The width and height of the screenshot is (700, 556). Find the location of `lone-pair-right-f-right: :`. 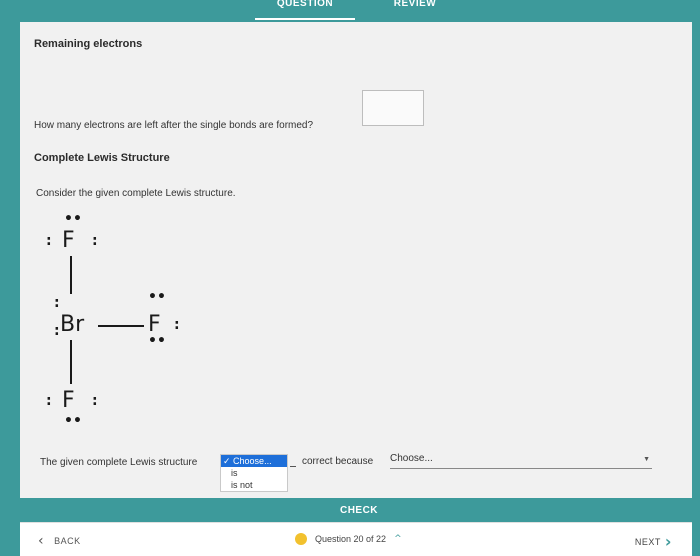

lone-pair-right-f-right: : is located at coordinates (177, 325).